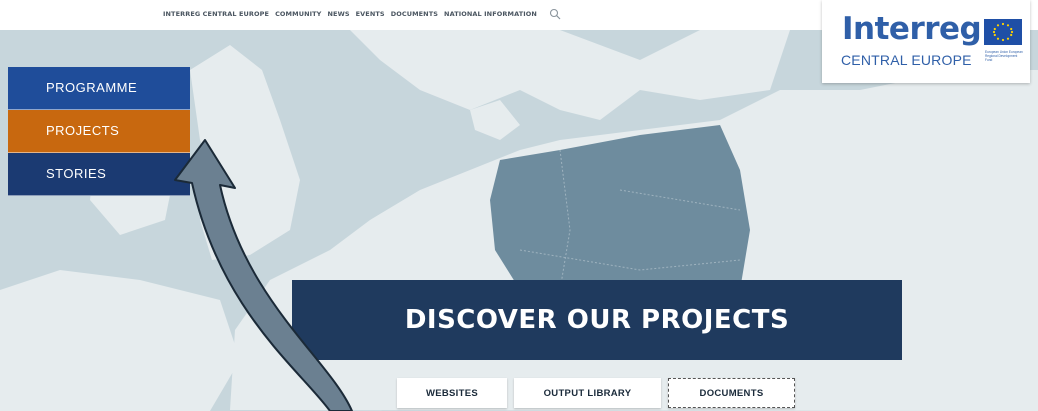 Image resolution: width=1038 pixels, height=411 pixels. I want to click on side-menu: PROGRAMME PROJECTS STORIES, so click(99, 131).